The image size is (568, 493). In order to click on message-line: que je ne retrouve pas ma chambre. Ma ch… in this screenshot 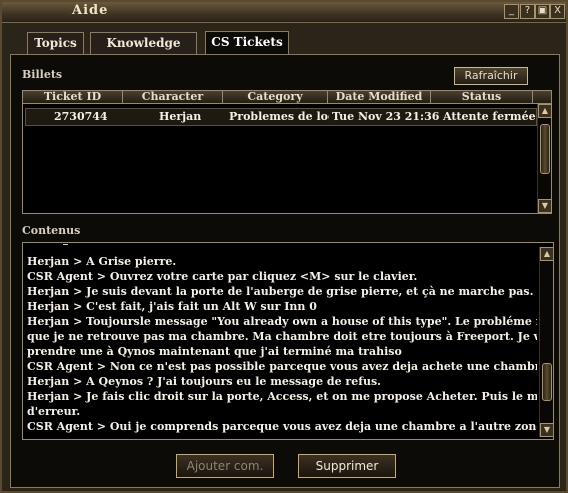, I will do `click(282, 336)`.